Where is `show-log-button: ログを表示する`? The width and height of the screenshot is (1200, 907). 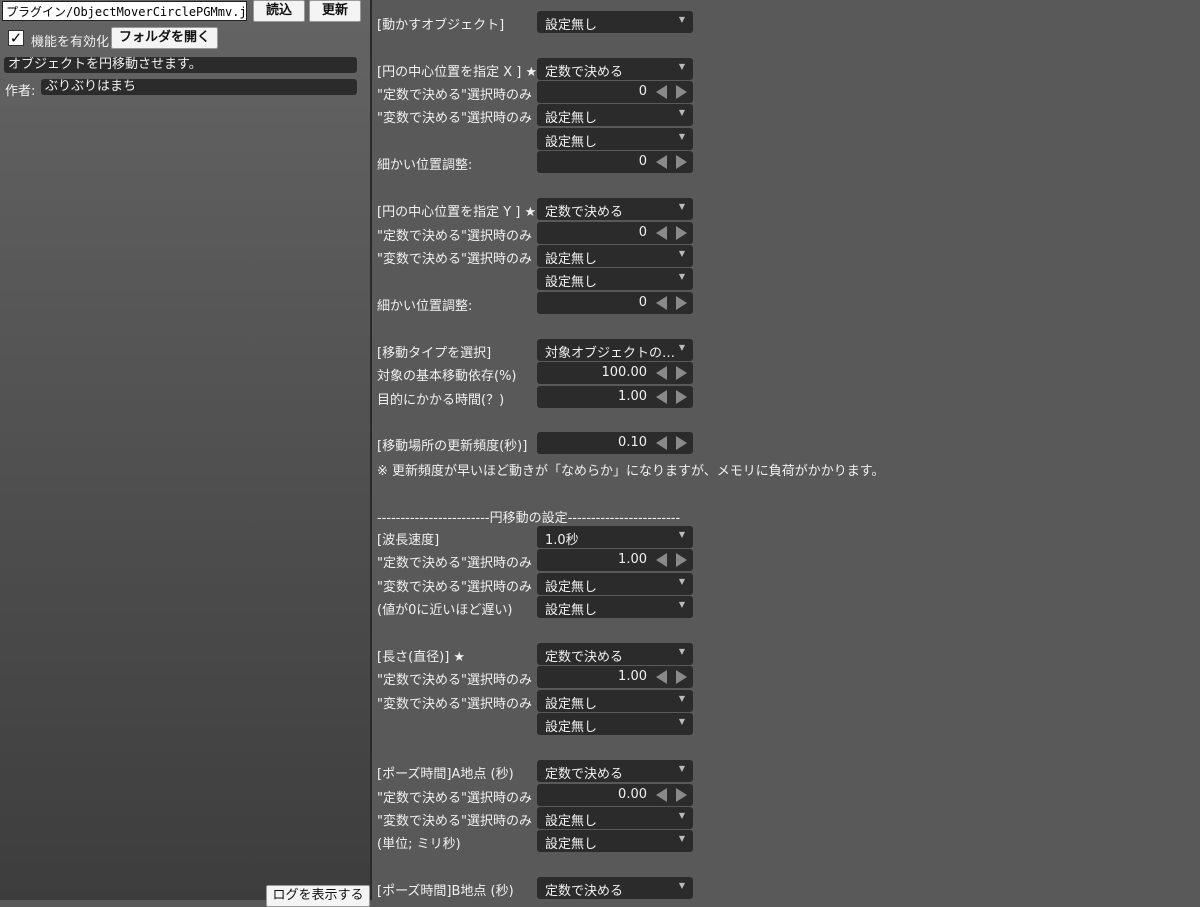
show-log-button: ログを表示する is located at coordinates (318, 896).